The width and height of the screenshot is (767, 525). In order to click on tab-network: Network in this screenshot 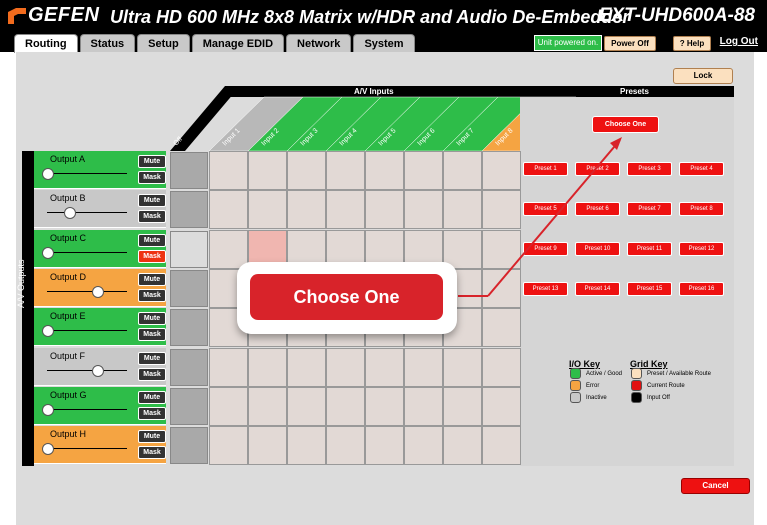, I will do `click(319, 43)`.